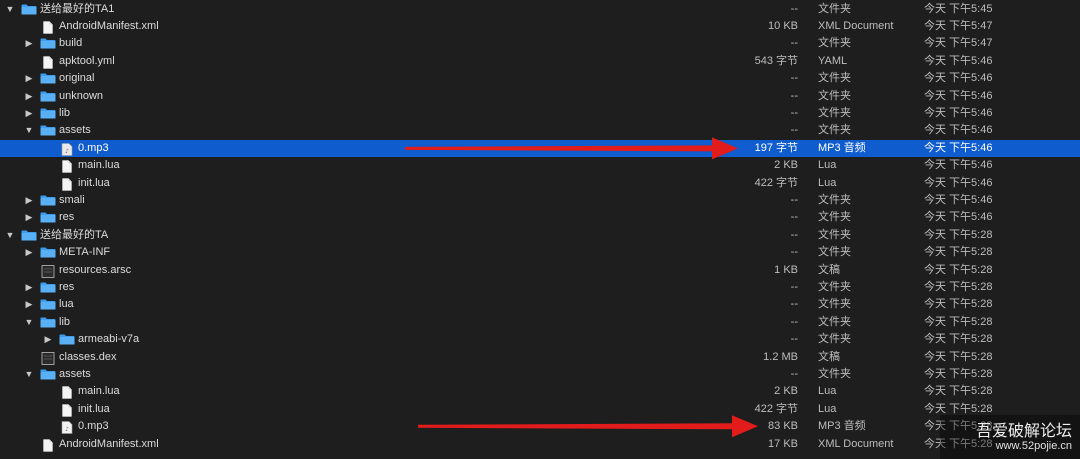  What do you see at coordinates (540, 96) in the screenshot?
I see `folder-row: ▶ unknown -- 文件夹 今天 下午5:46` at bounding box center [540, 96].